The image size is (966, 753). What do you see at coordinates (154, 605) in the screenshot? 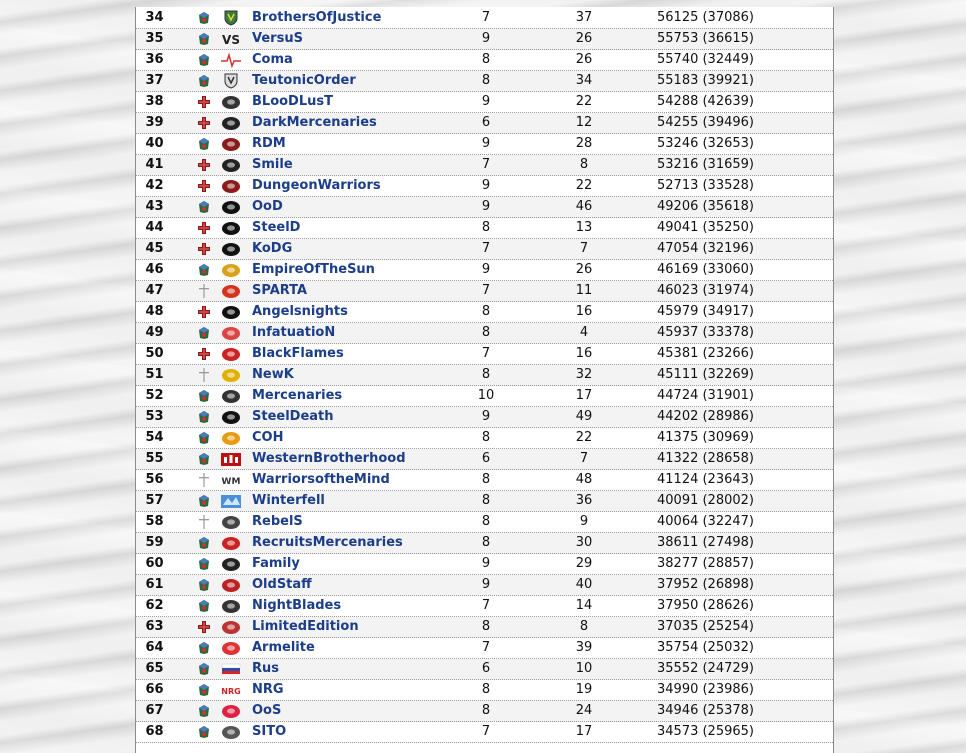
I see `rank-cell: 62` at bounding box center [154, 605].